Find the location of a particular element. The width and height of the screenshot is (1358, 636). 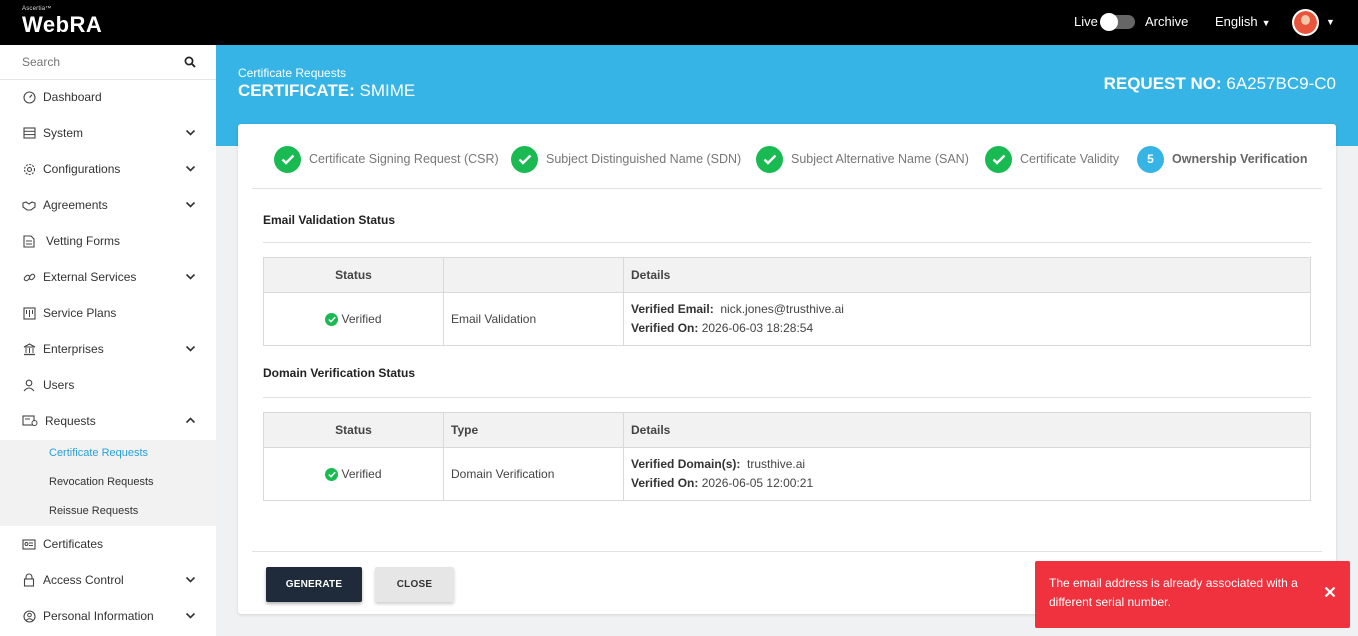

step-csr: Certificate Signing Request (CSR) is located at coordinates (386, 159).